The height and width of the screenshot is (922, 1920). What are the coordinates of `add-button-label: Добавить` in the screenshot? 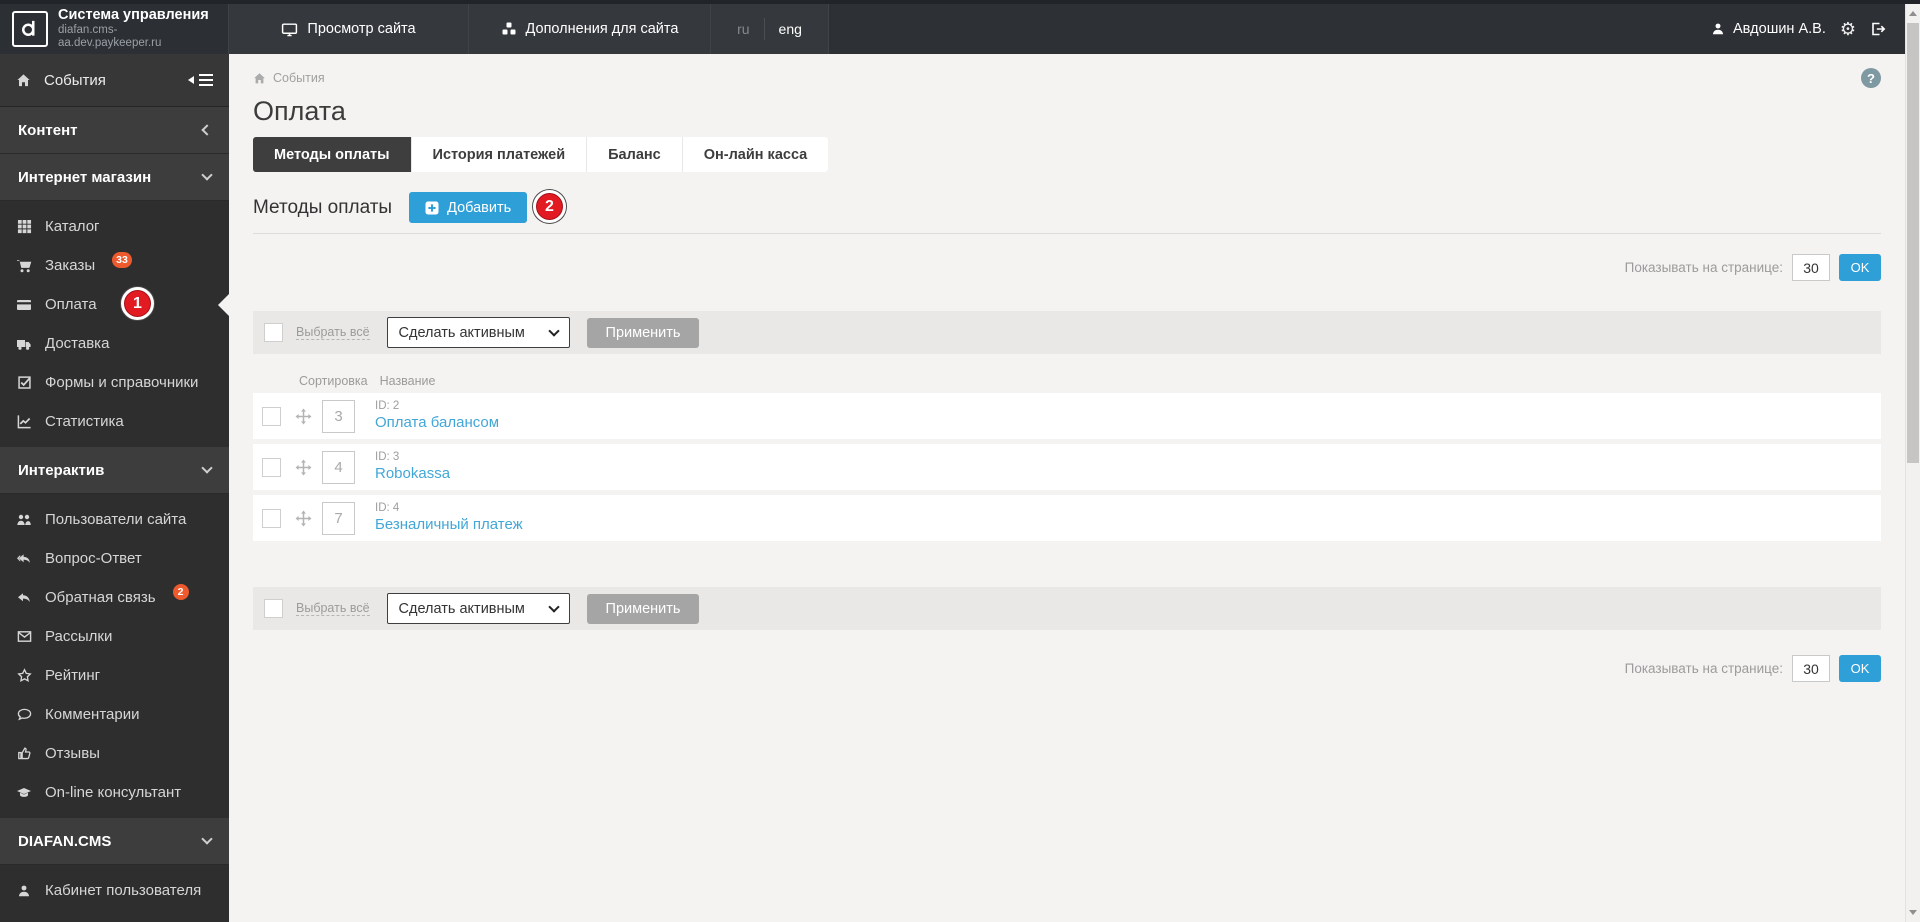 It's located at (479, 207).